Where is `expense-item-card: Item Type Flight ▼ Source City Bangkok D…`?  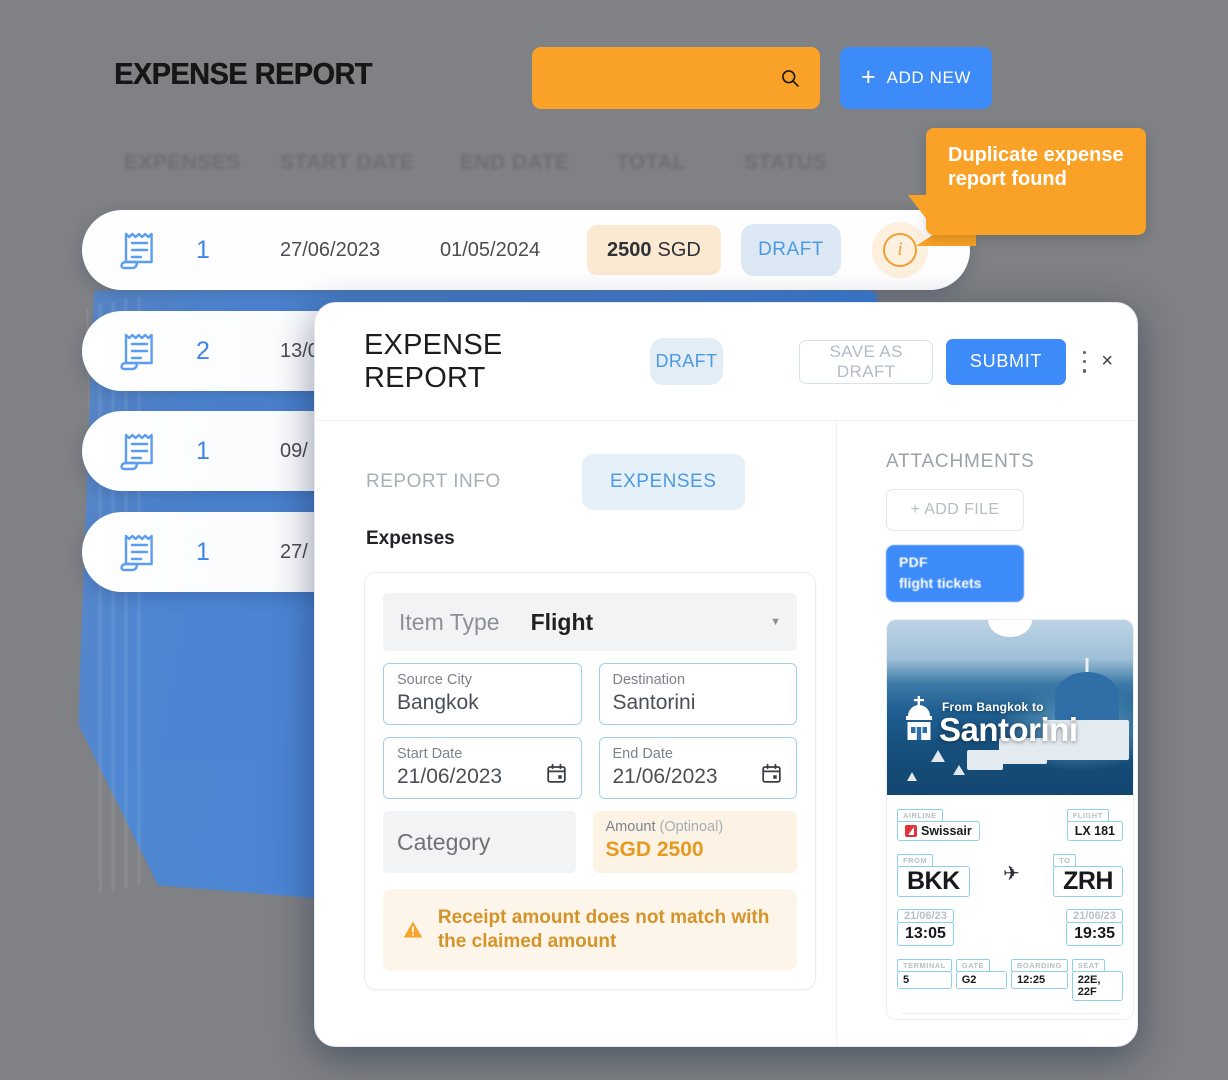
expense-item-card: Item Type Flight ▼ Source City Bangkok D… is located at coordinates (590, 781).